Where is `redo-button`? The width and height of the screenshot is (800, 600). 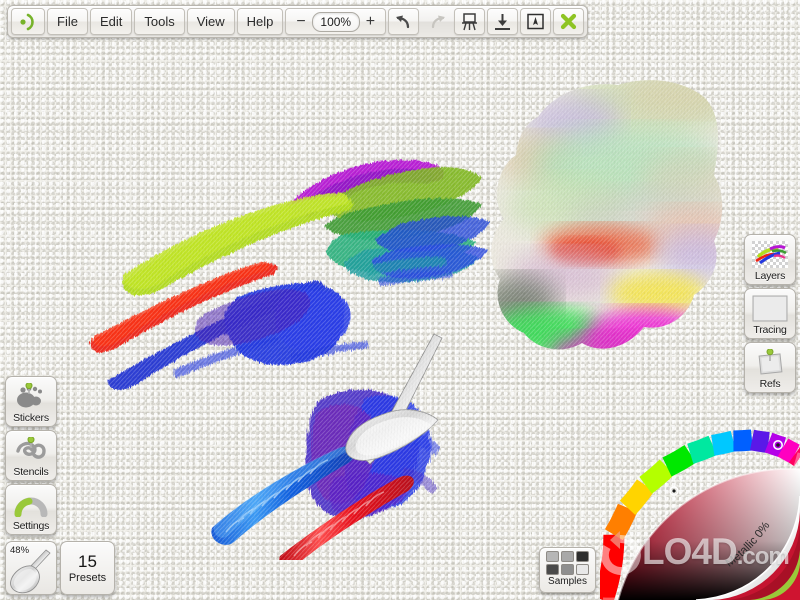 redo-button is located at coordinates (436, 21).